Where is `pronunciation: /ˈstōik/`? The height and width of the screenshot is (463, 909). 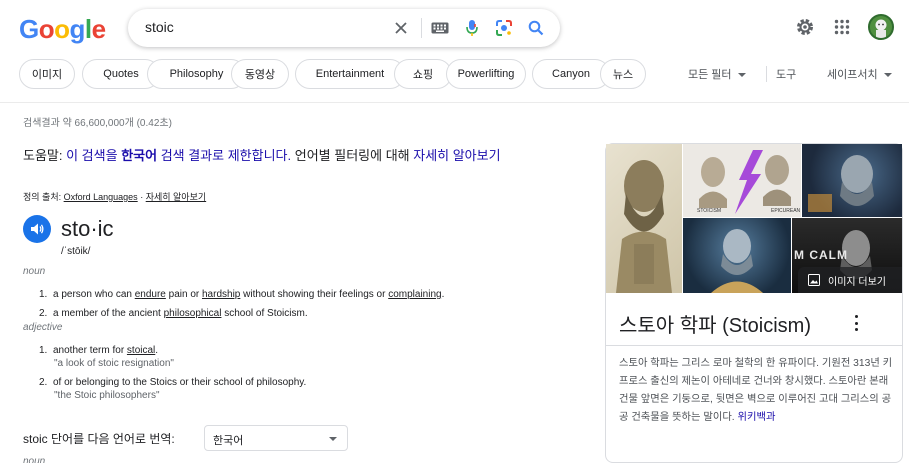
pronunciation: /ˈstōik/ is located at coordinates (76, 251).